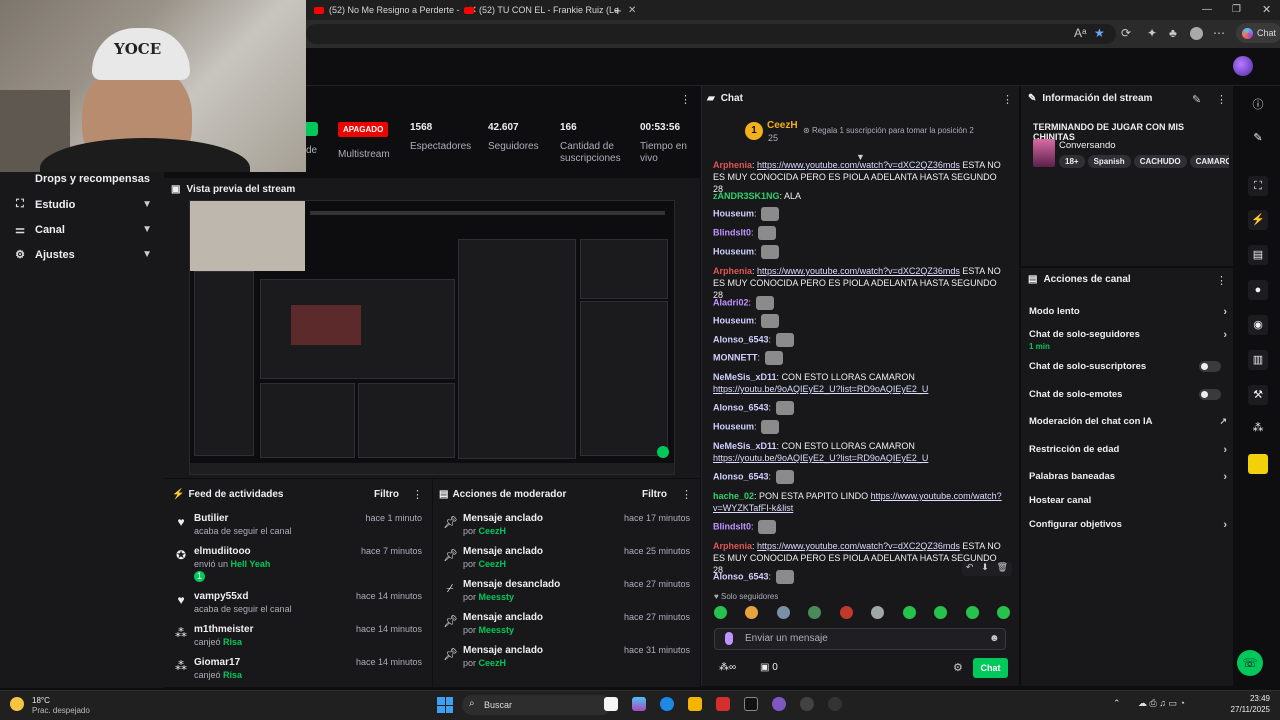 This screenshot has width=1280, height=720. Describe the element at coordinates (1258, 33) in the screenshot. I see `copilot-chat-button: Chat` at that location.